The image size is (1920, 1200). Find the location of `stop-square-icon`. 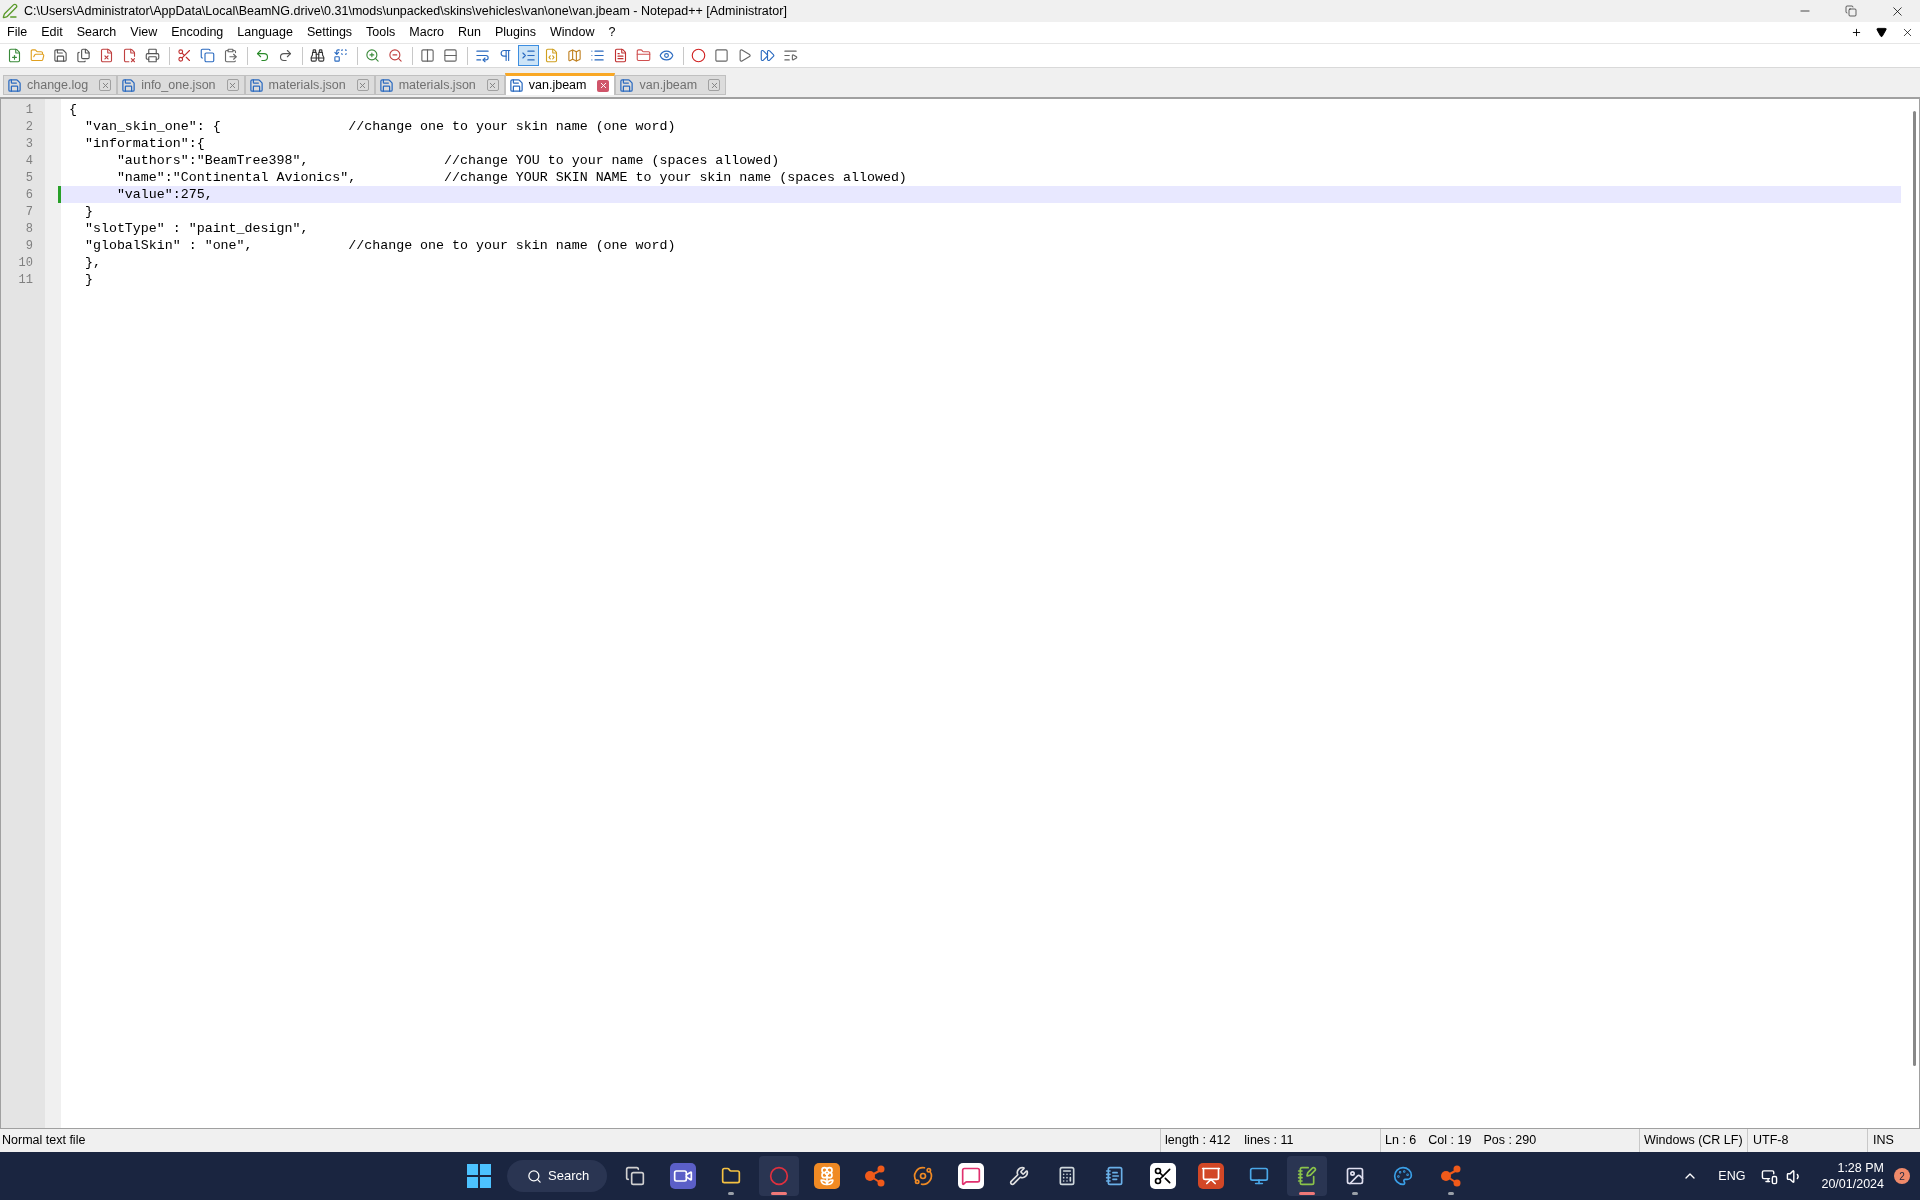

stop-square-icon is located at coordinates (721, 55).